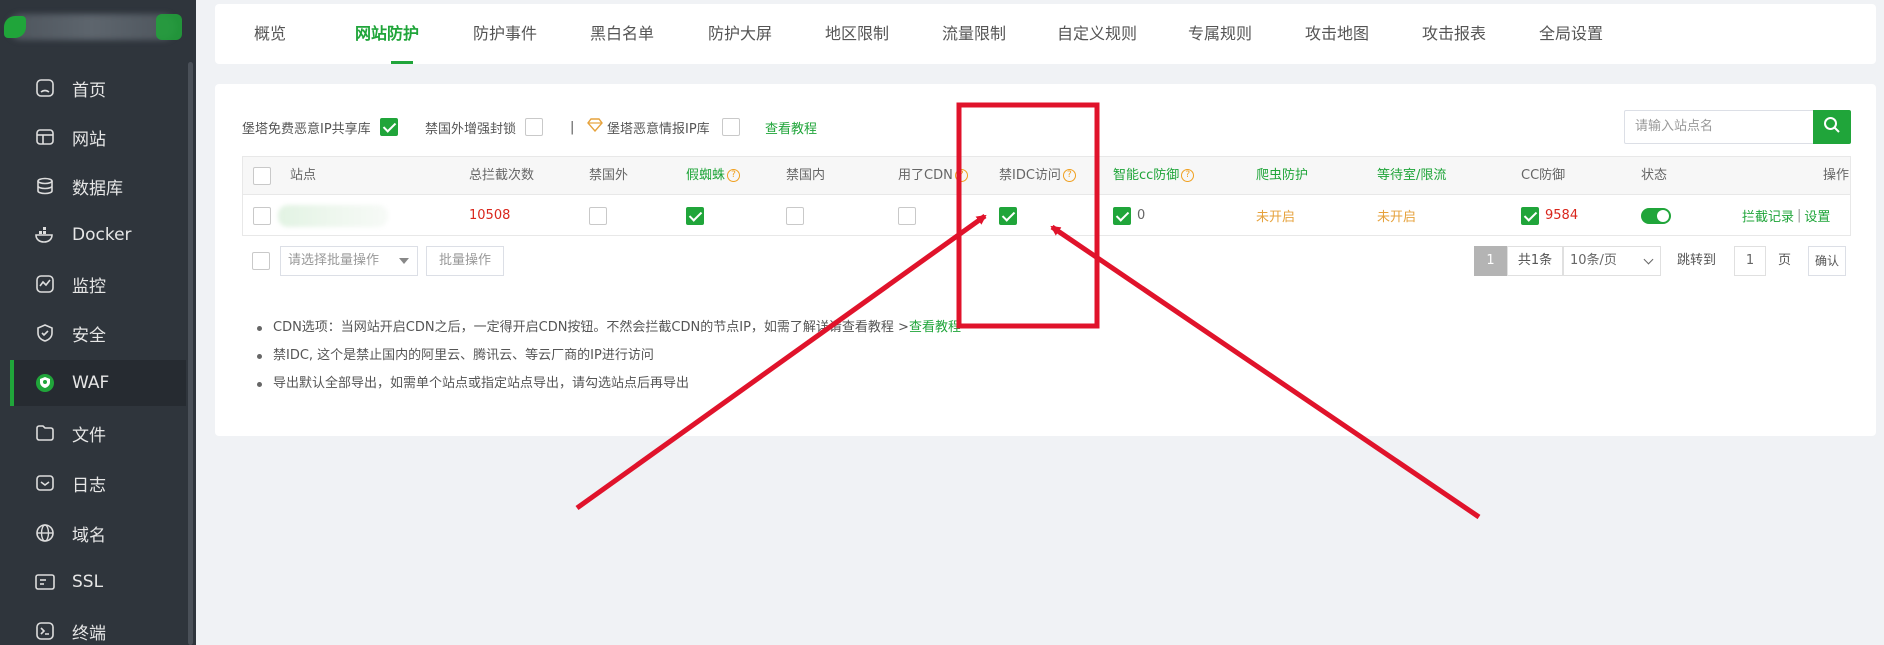 This screenshot has width=1884, height=645. What do you see at coordinates (98, 383) in the screenshot?
I see `sidebar-item-waf: WAF` at bounding box center [98, 383].